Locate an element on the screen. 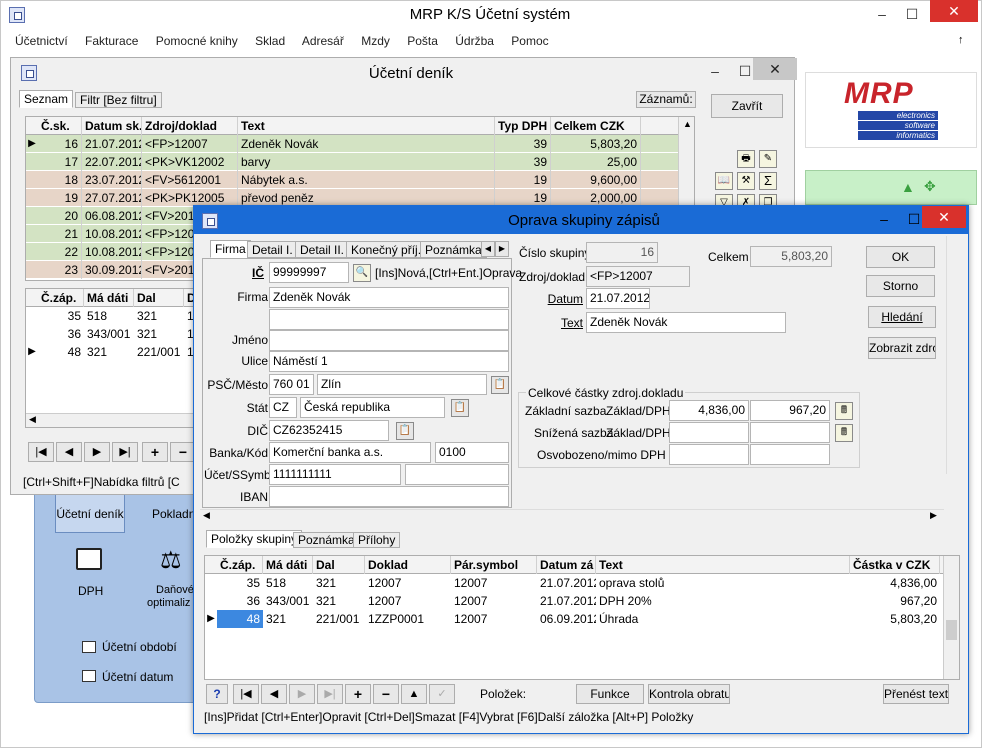 This screenshot has width=982, height=748. side-tab-pokladna: Pokladn is located at coordinates (173, 514).